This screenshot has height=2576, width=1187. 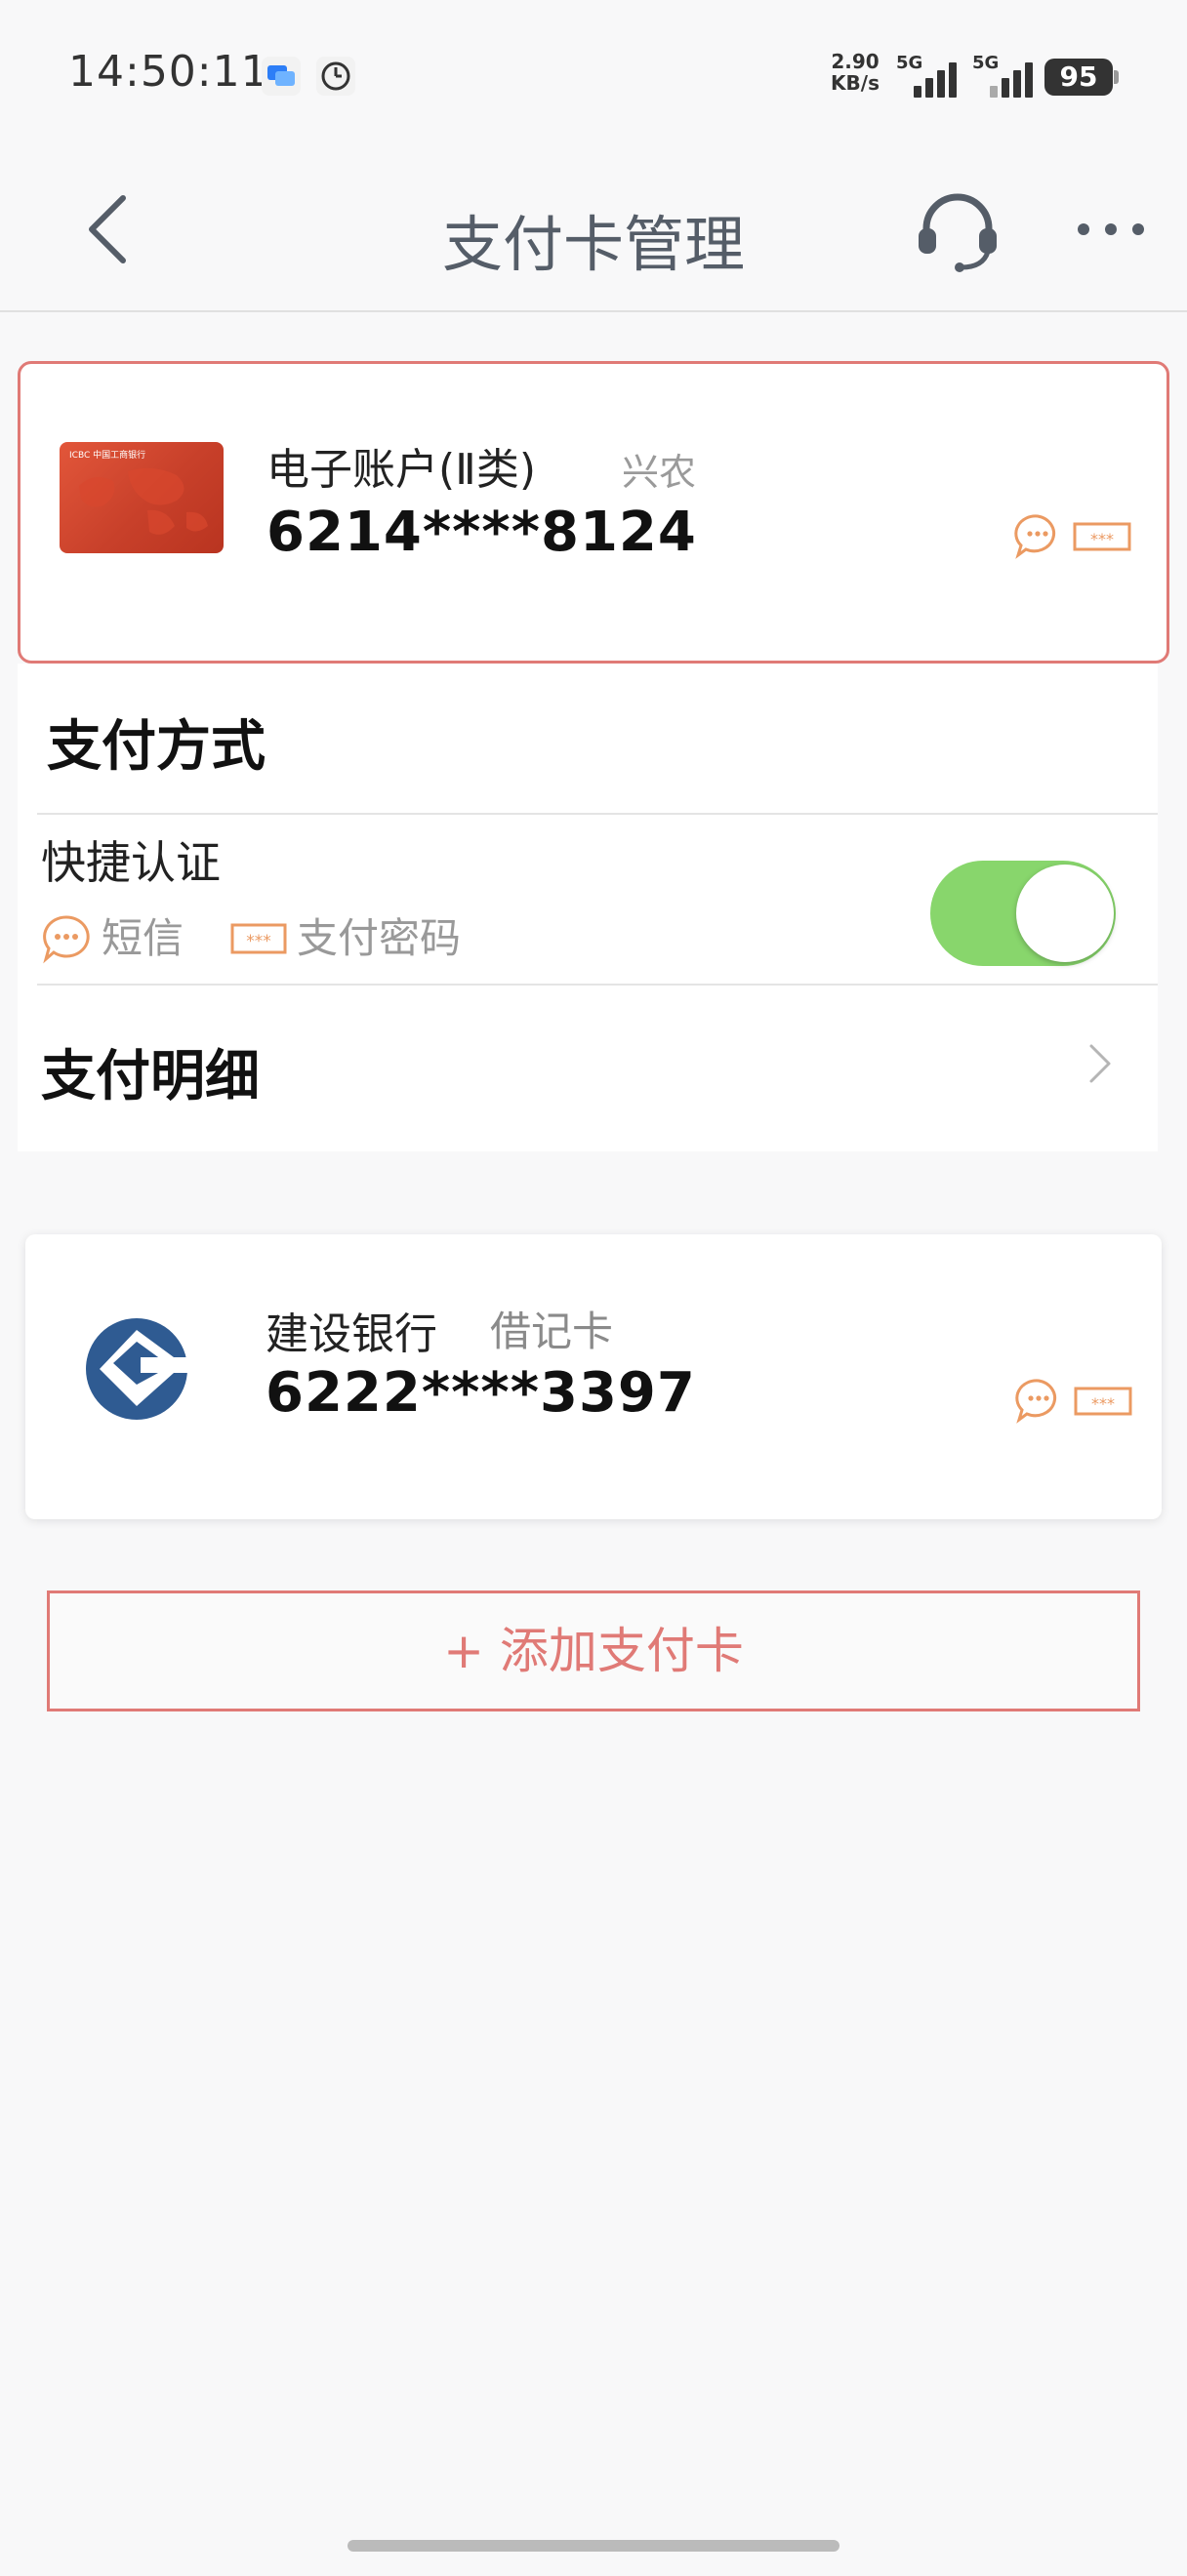 What do you see at coordinates (593, 73) in the screenshot?
I see `status-bar: 14:50:11 2.90 KB/s 5G 5G 95` at bounding box center [593, 73].